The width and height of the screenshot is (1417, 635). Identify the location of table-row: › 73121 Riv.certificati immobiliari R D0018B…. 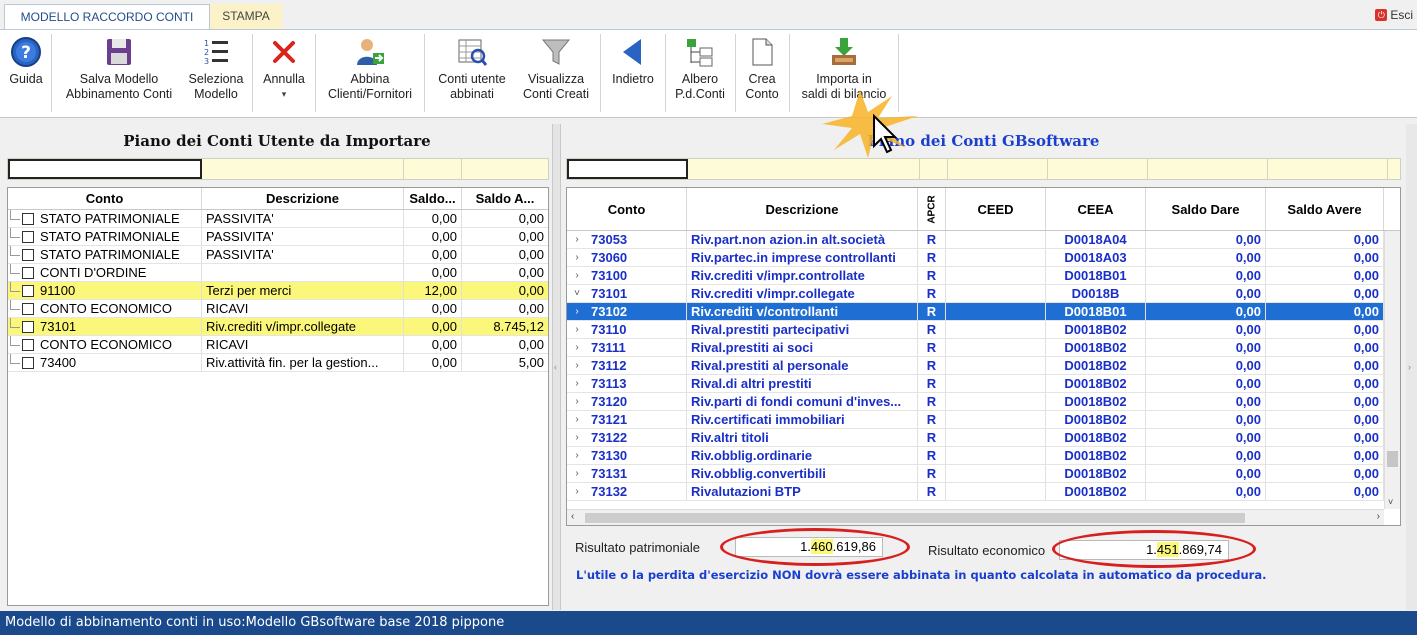
(983, 420).